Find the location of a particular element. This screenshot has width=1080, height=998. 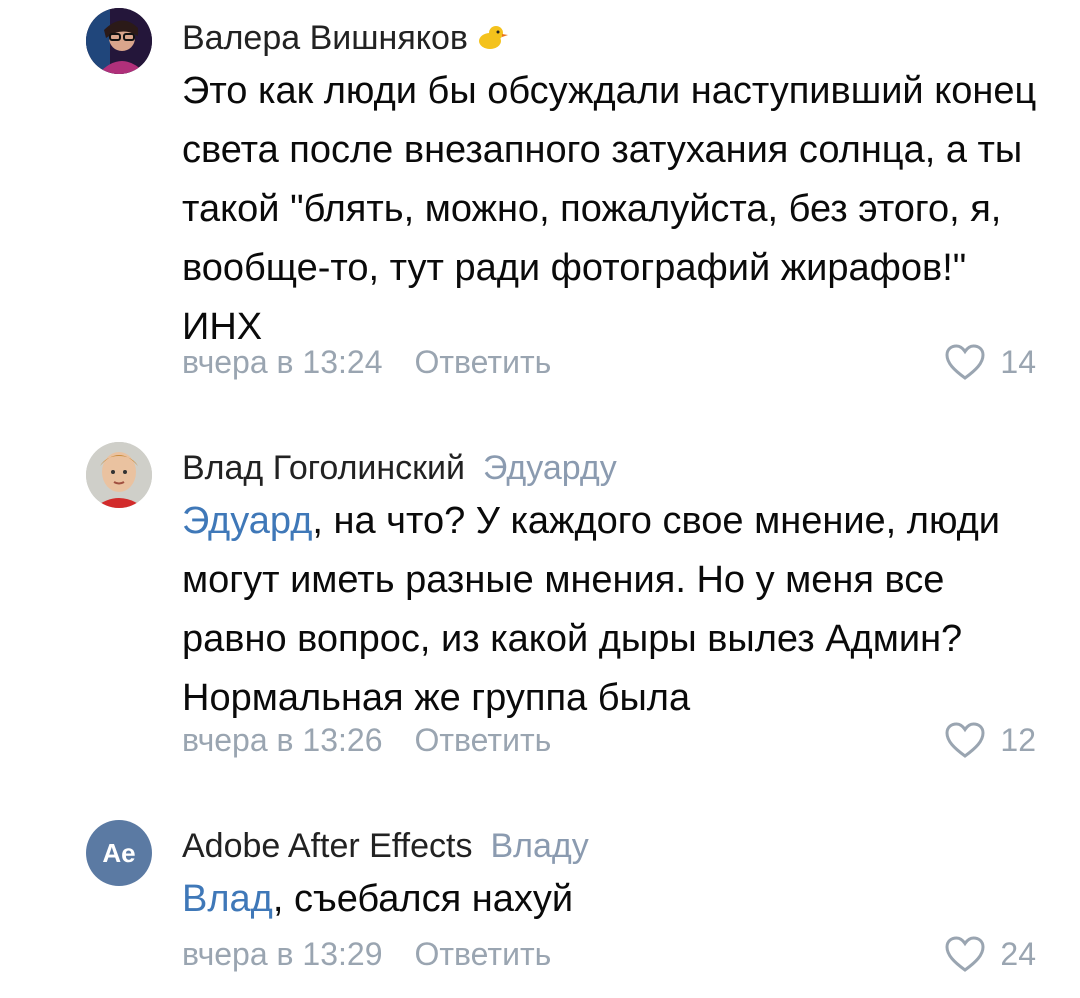

mention-link: Эдуард is located at coordinates (247, 521).